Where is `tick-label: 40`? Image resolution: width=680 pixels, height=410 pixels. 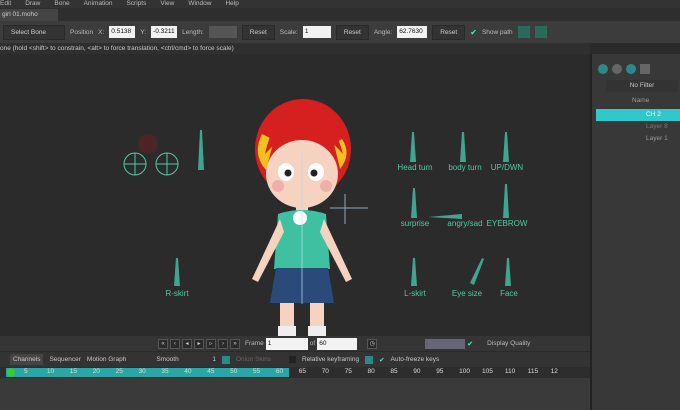
tick-label: 40 is located at coordinates (188, 371).